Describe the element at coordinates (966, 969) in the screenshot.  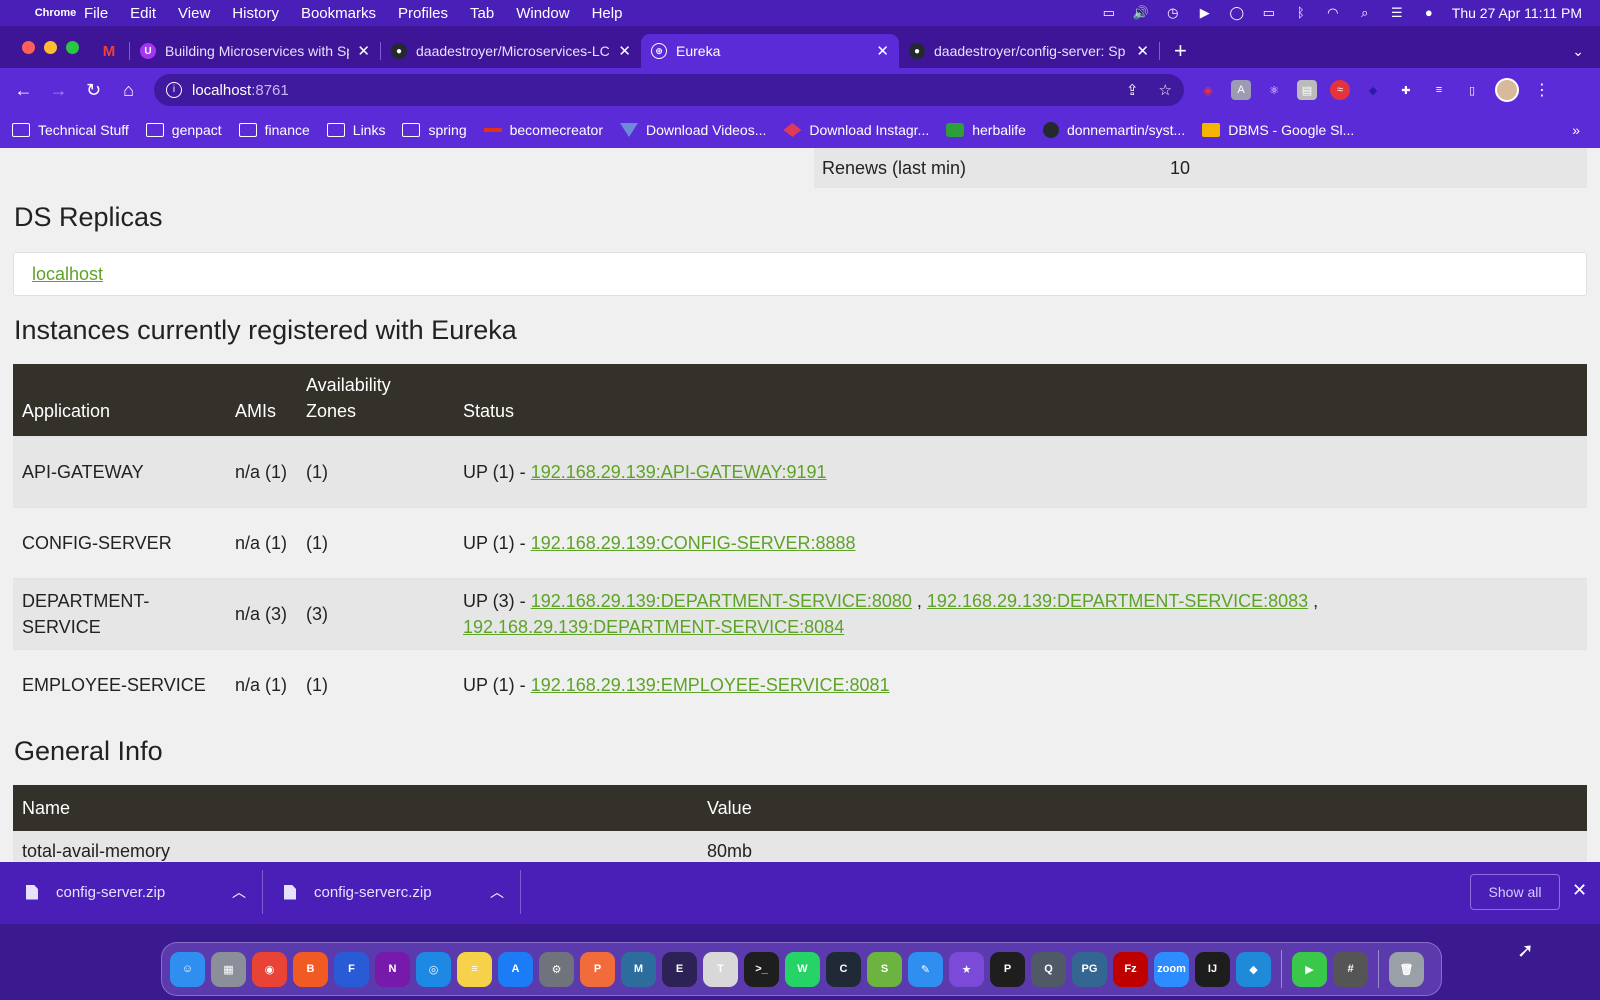
I see `dock-imovie-icon: ★` at that location.